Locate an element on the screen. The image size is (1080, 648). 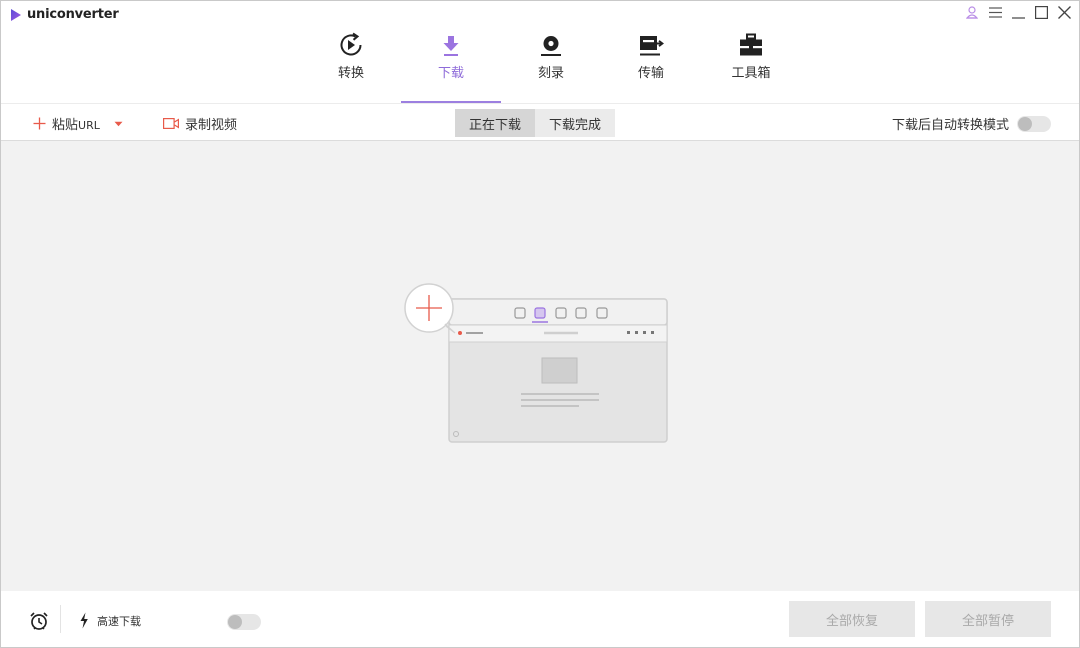
auto-convert-setting: 下载后自动转换模式 is located at coordinates (971, 123).